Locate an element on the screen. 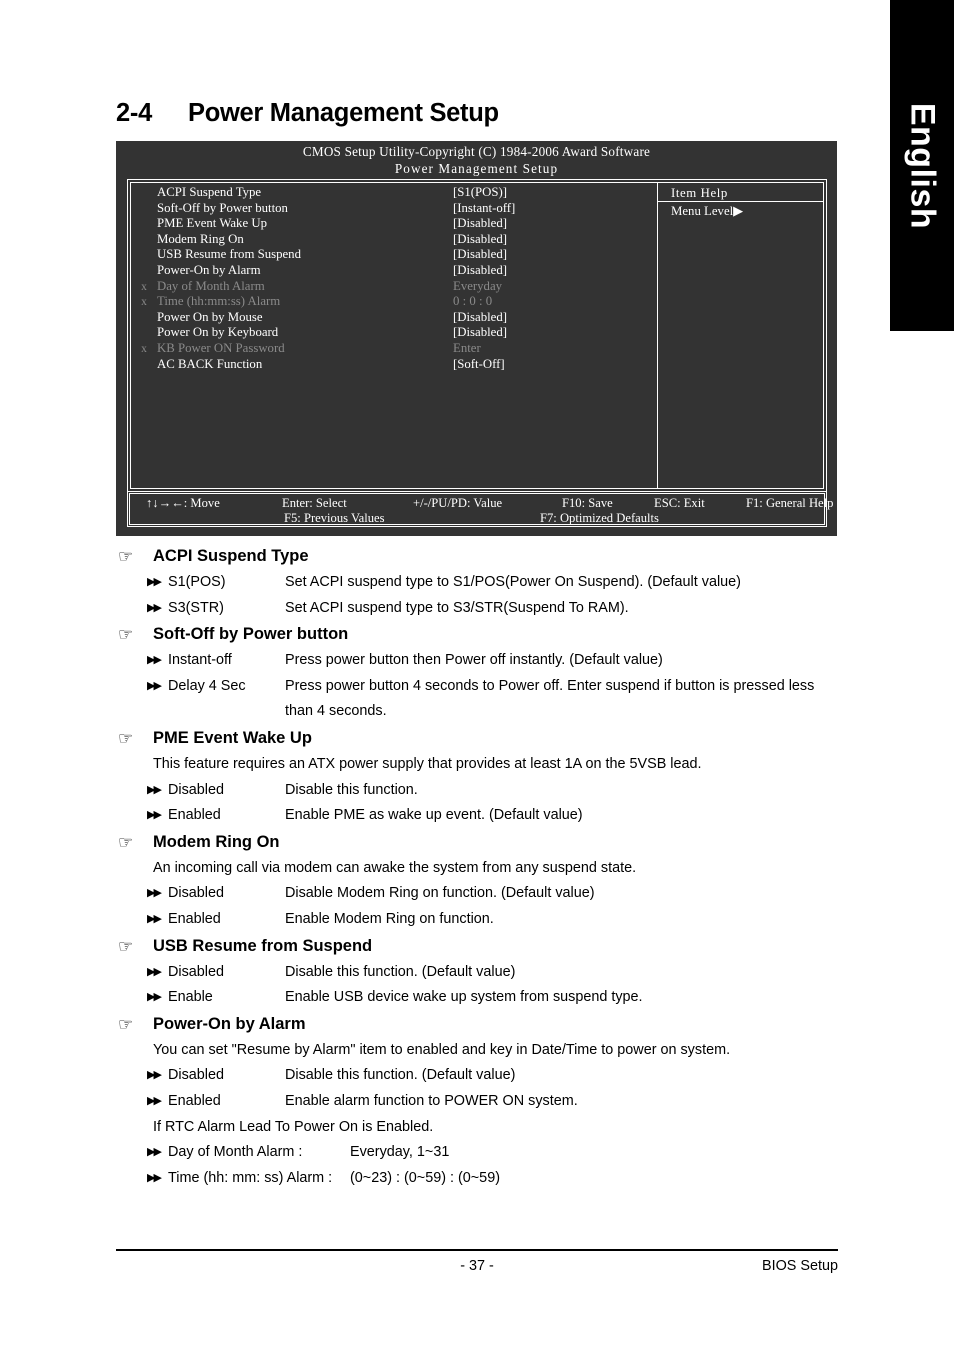  option-value-key: Enable is located at coordinates (190, 997).